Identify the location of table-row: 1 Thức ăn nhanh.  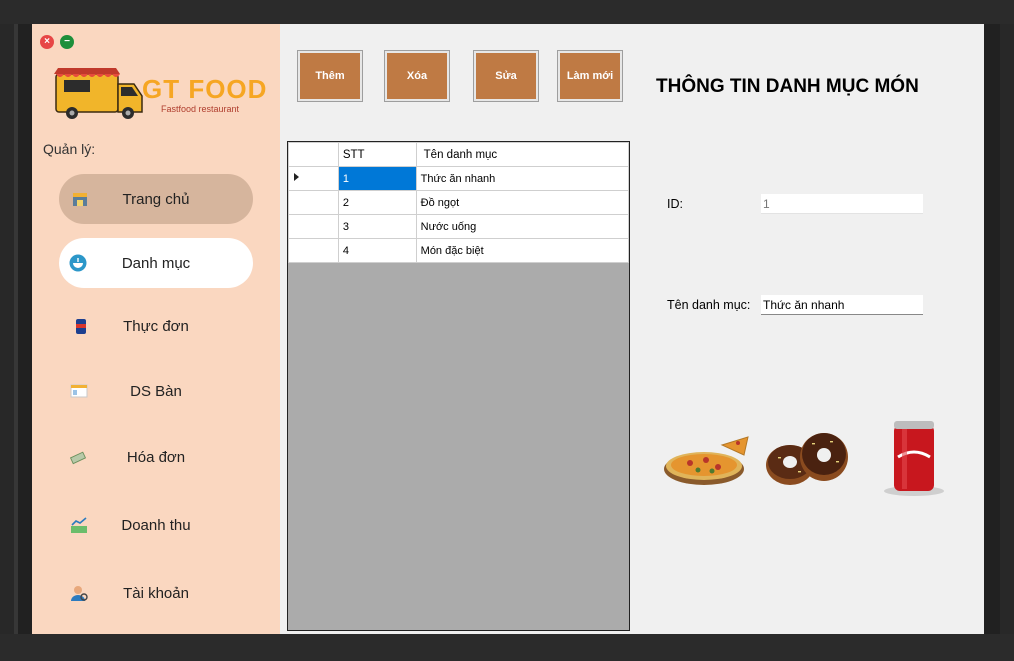
(459, 178).